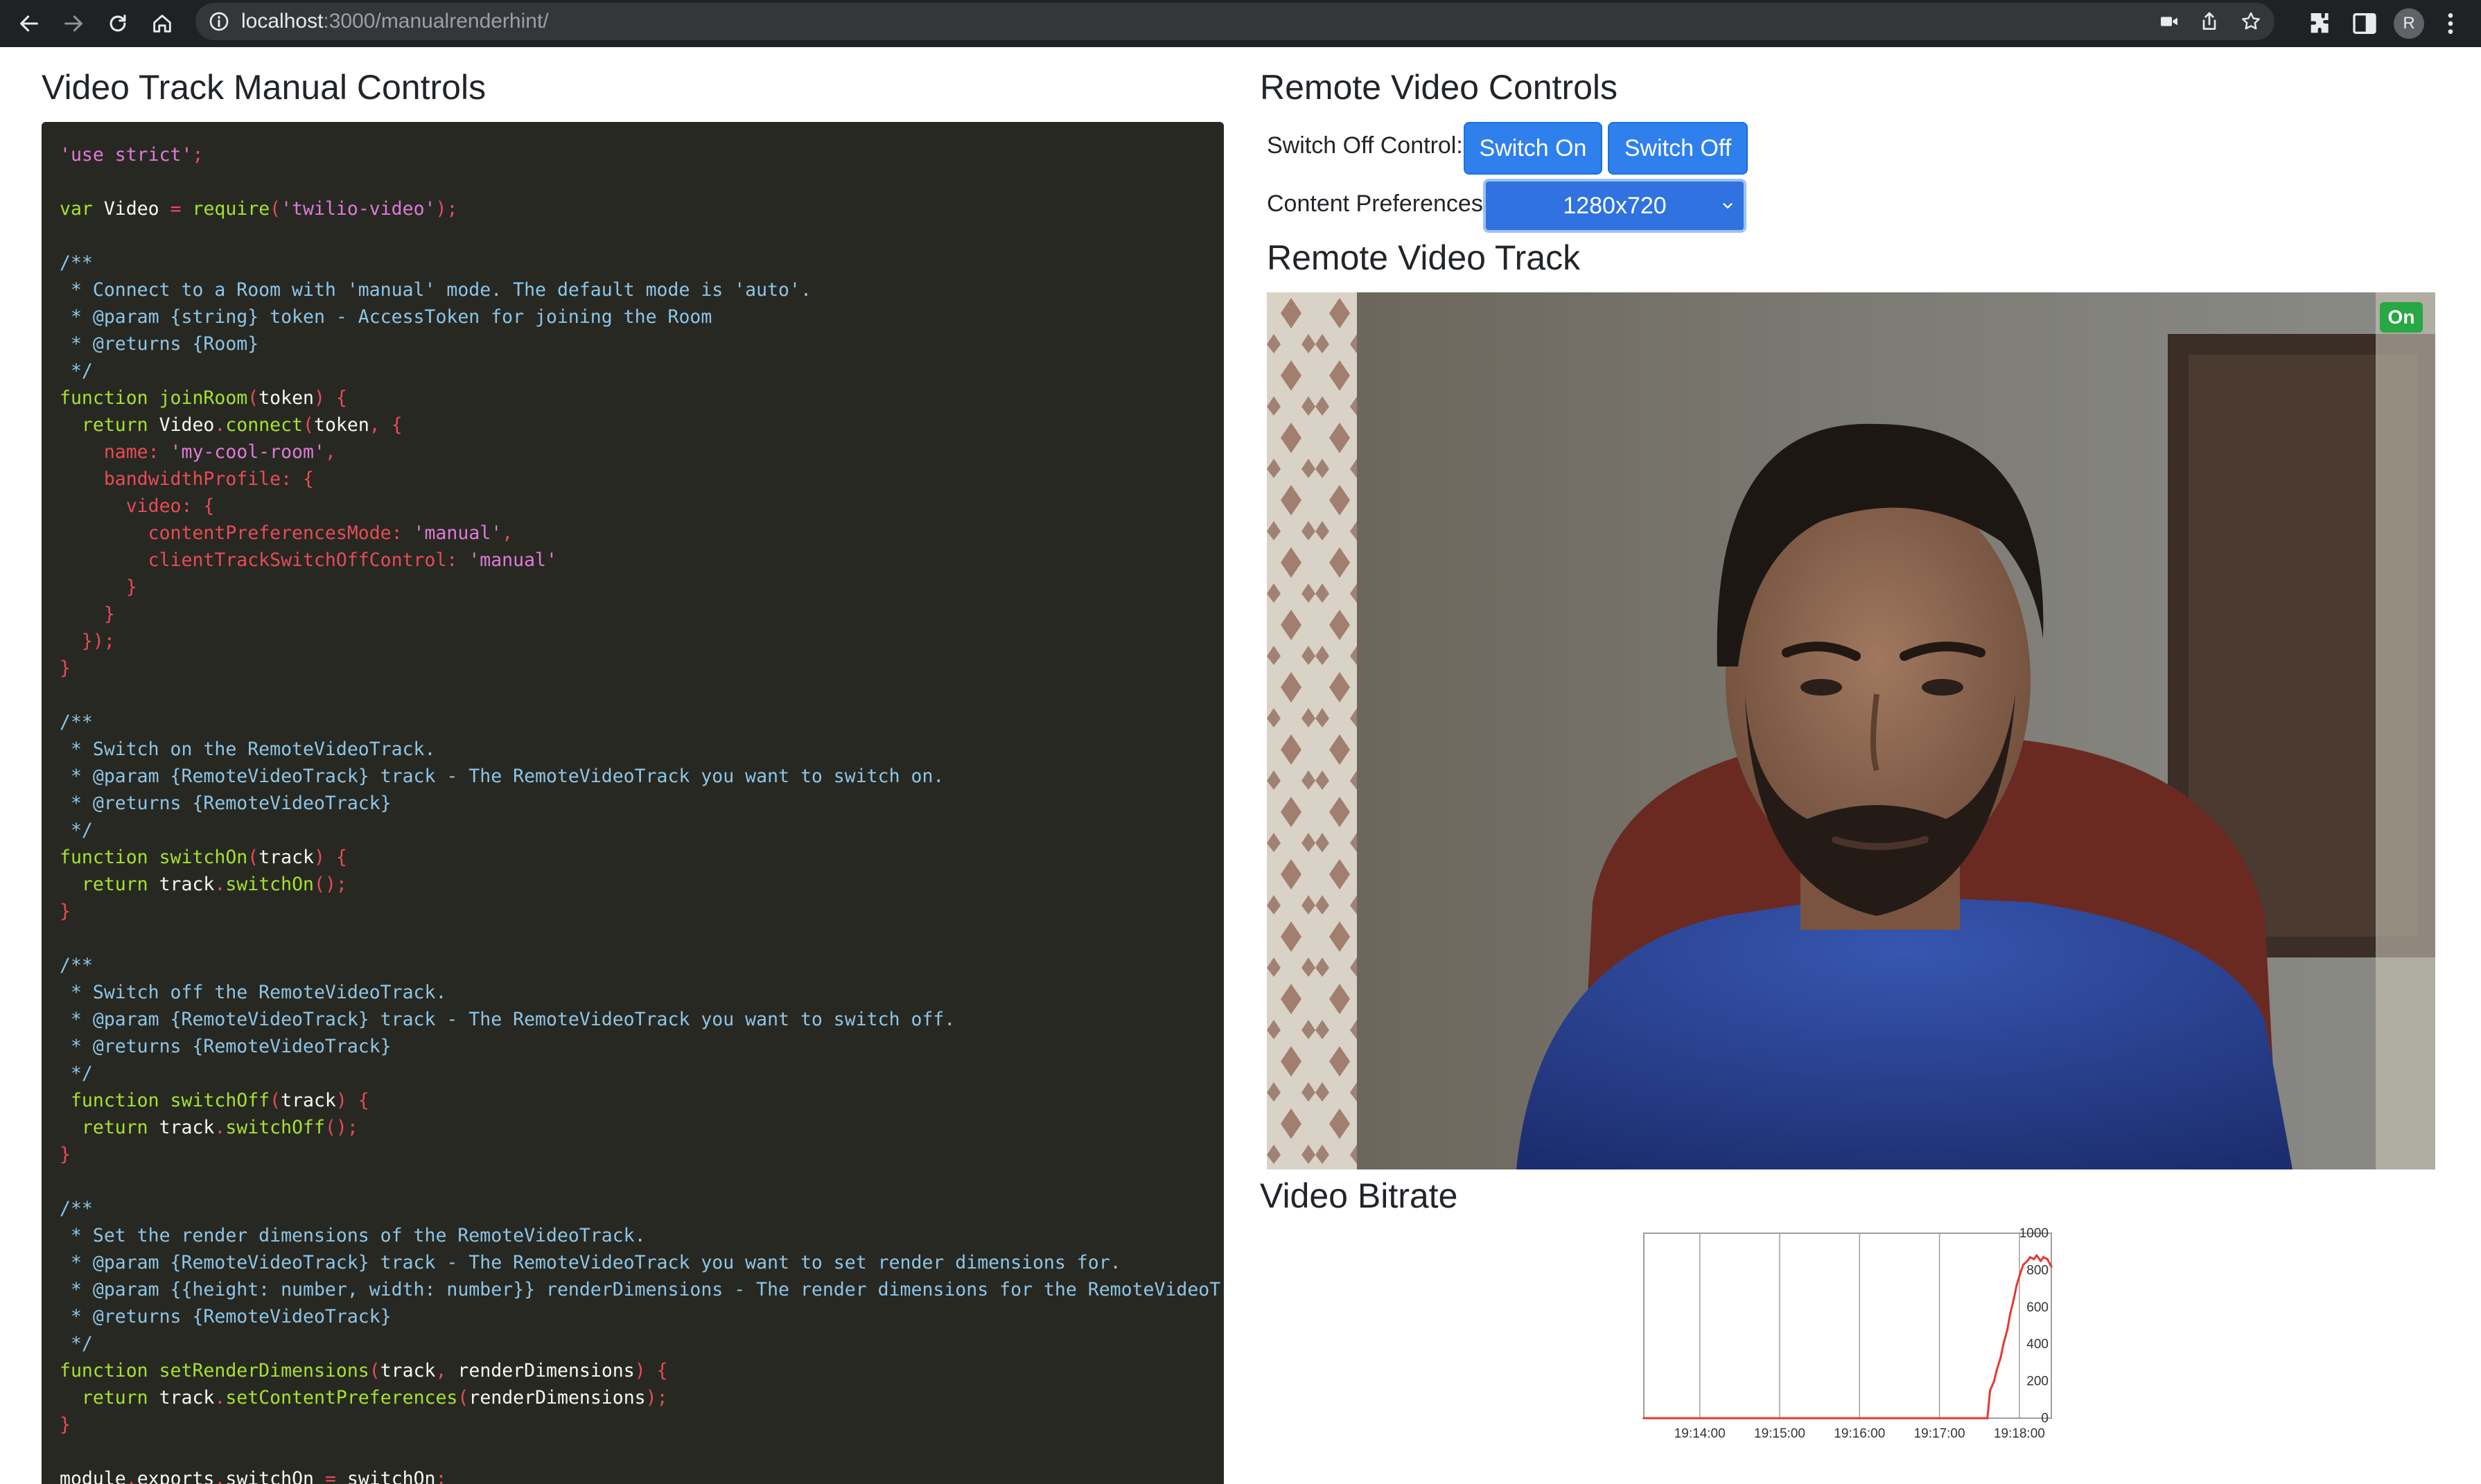  I want to click on x-tick-label: 19:17:00, so click(1939, 1433).